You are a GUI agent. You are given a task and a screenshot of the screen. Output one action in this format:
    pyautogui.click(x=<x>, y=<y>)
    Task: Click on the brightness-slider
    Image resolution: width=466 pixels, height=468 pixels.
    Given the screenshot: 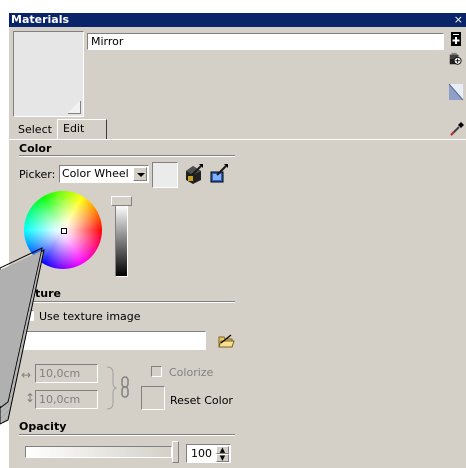 What is the action you would take?
    pyautogui.click(x=121, y=240)
    